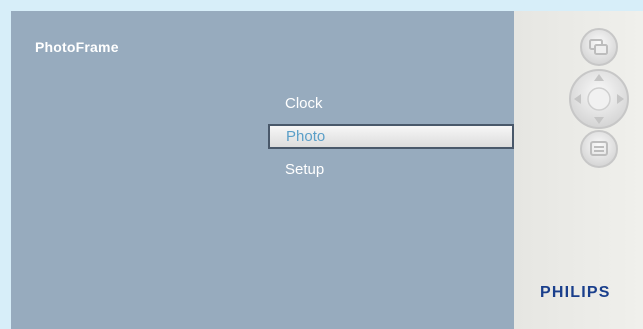 This screenshot has height=329, width=643. Describe the element at coordinates (305, 169) in the screenshot. I see `menu-item-label: Setup` at that location.